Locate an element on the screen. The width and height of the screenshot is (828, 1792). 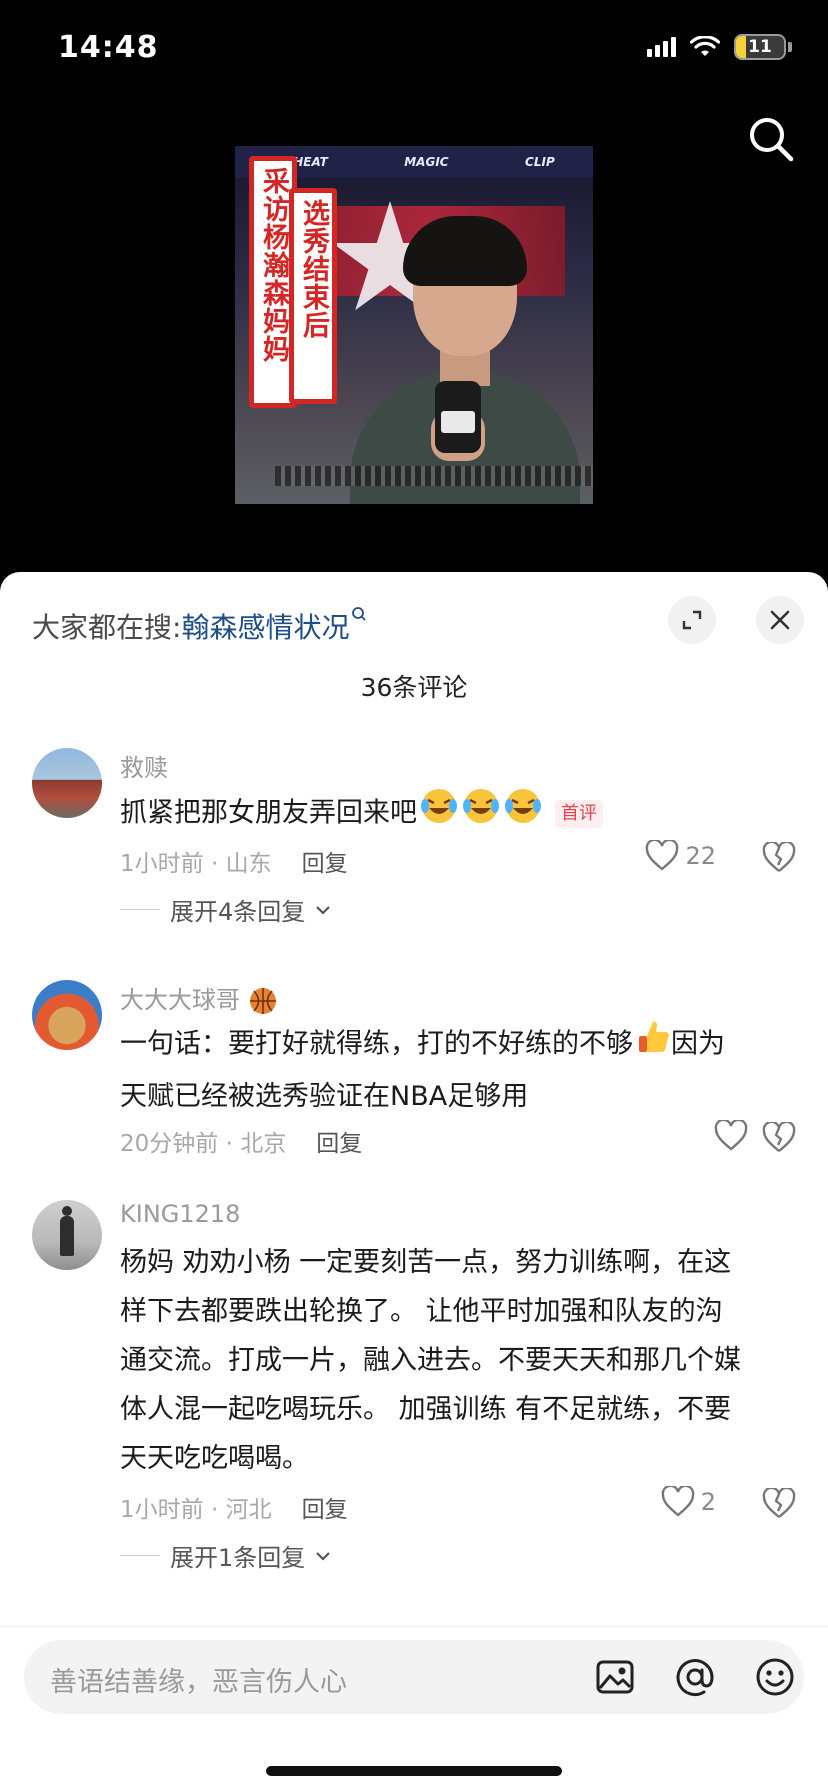
comment-meta: 1小时前 · 山东 回复 is located at coordinates (234, 861).